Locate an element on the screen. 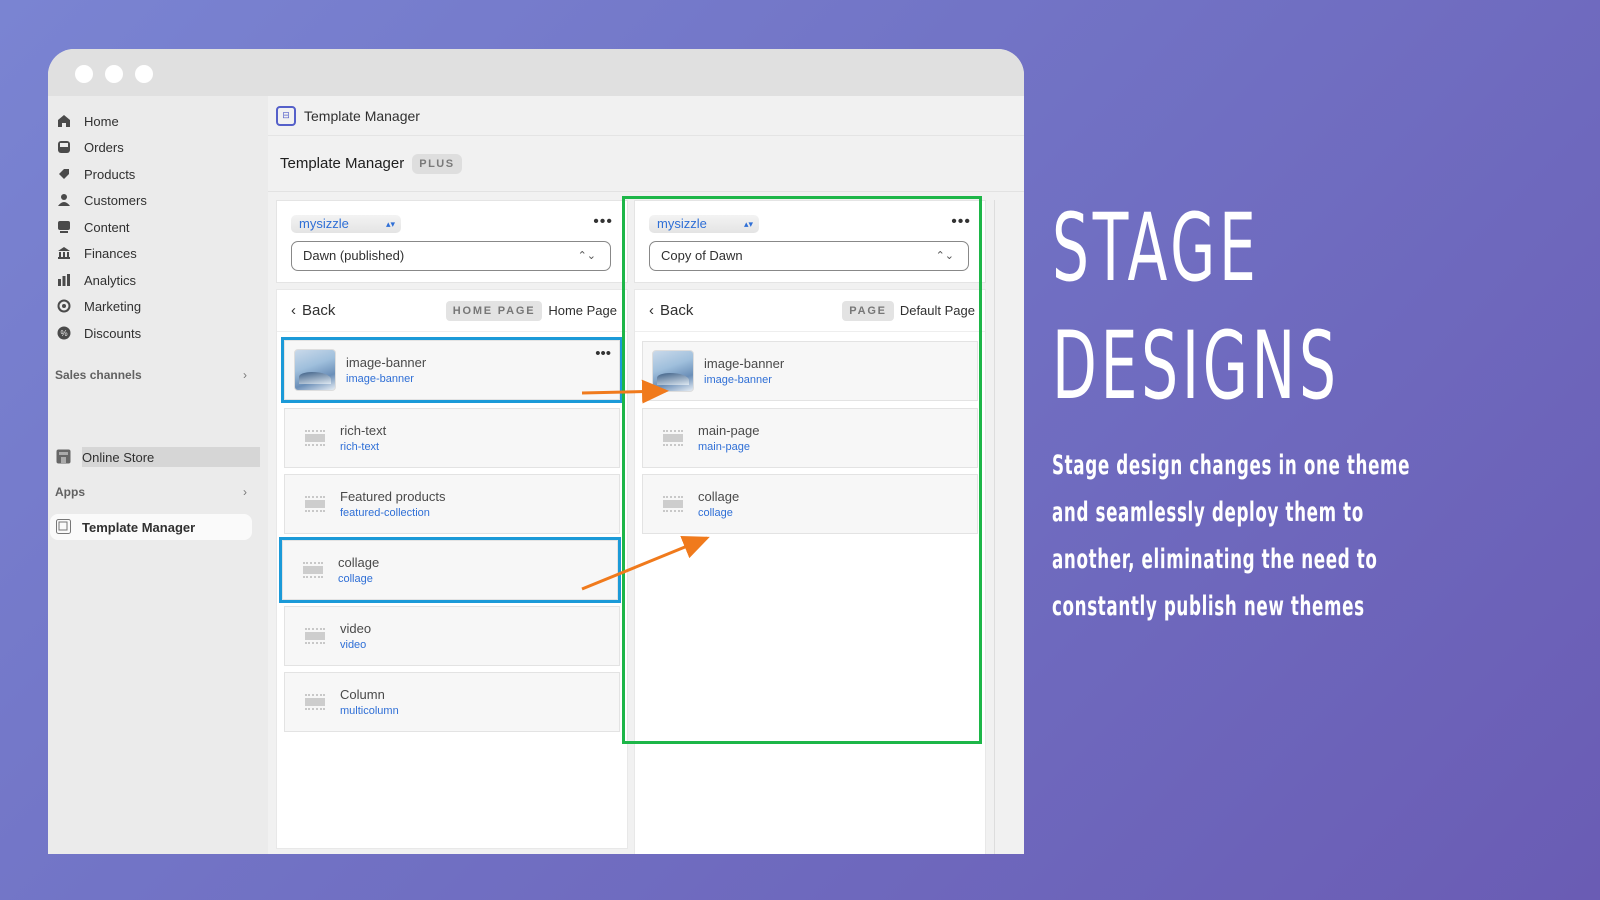 The width and height of the screenshot is (1600, 900). description-line: Stage design changes in one theme is located at coordinates (1231, 465).